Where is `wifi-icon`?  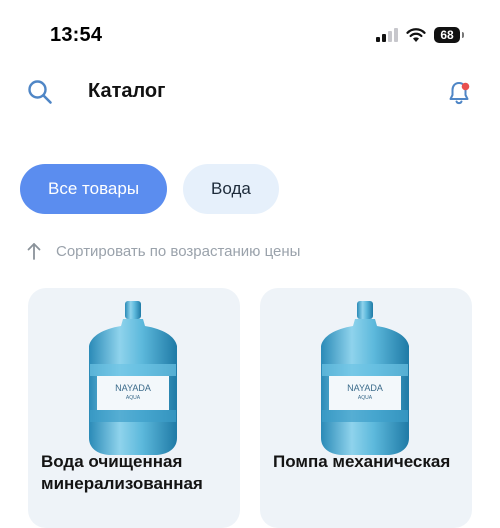 wifi-icon is located at coordinates (416, 34).